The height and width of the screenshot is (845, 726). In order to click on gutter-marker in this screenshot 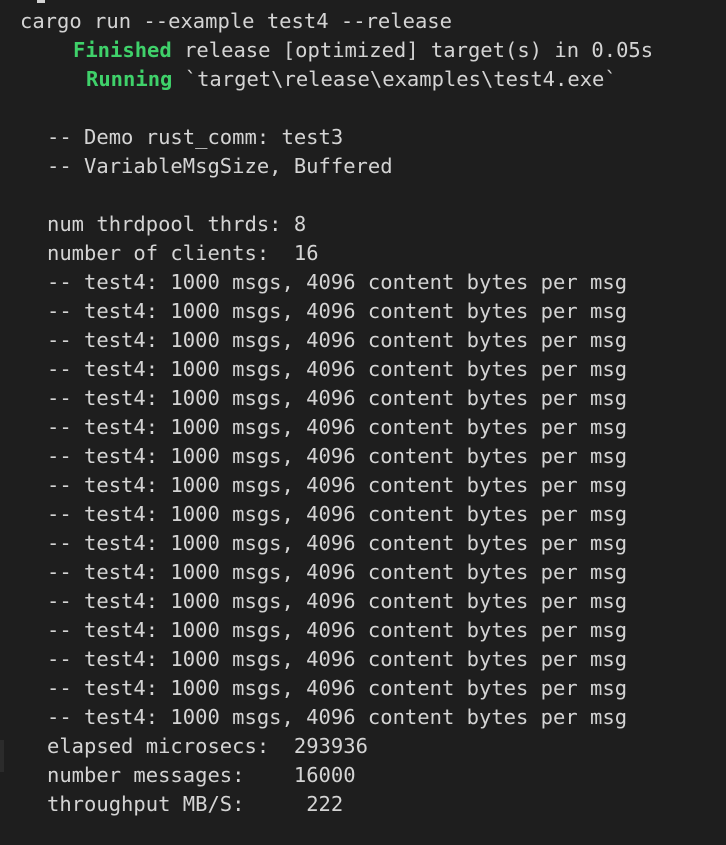, I will do `click(2, 756)`.